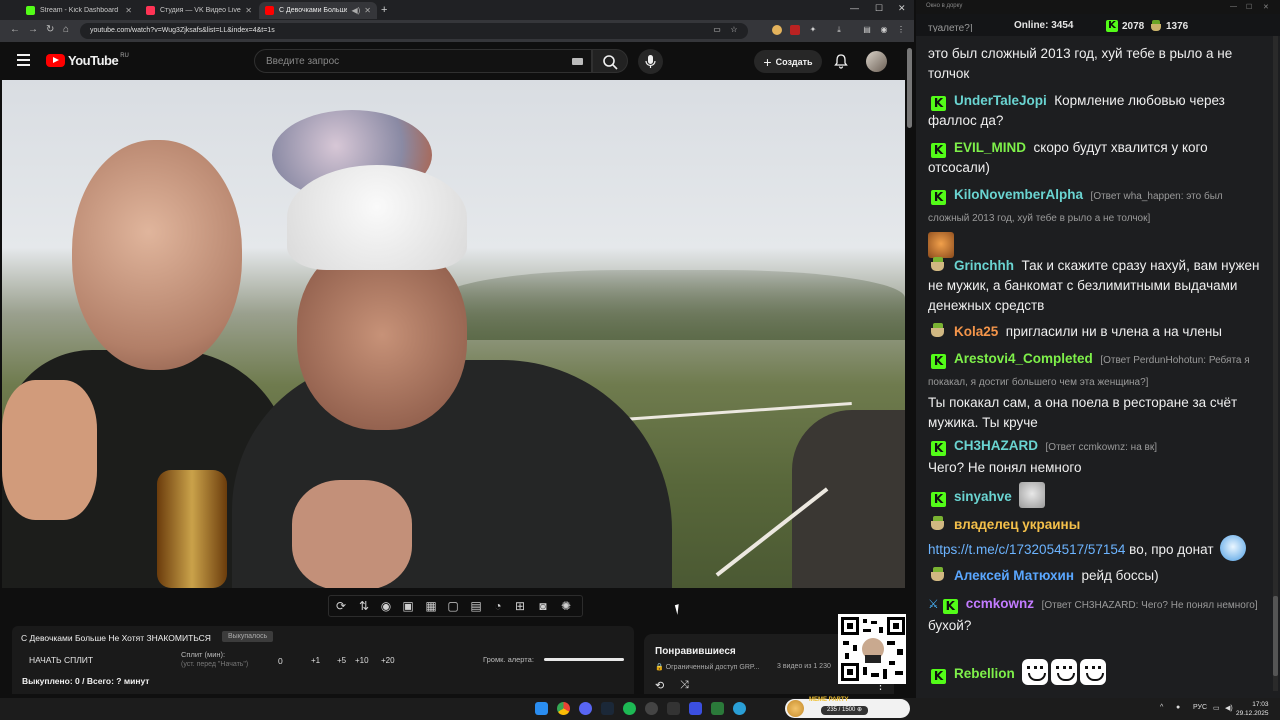  Describe the element at coordinates (659, 685) in the screenshot. I see `loop-playlist-icon: ⟲` at that location.